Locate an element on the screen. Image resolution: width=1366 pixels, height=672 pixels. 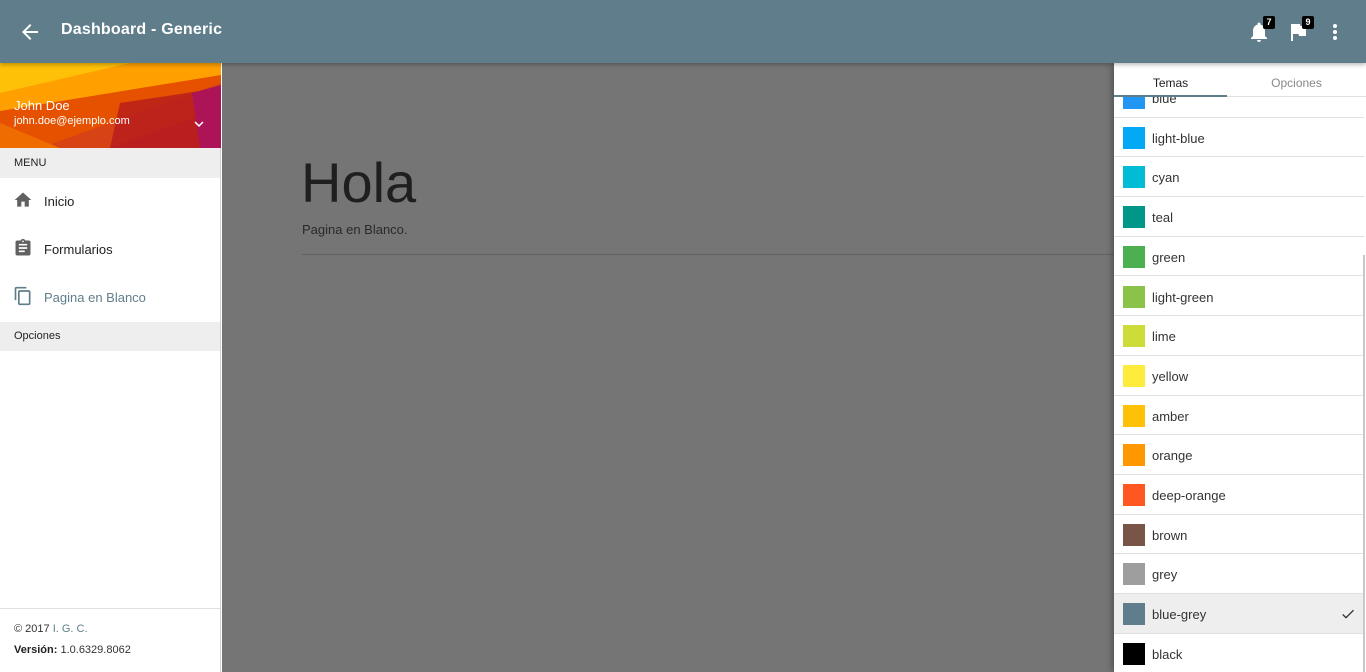
sidebar-item-inicio: Inicio is located at coordinates (110, 202).